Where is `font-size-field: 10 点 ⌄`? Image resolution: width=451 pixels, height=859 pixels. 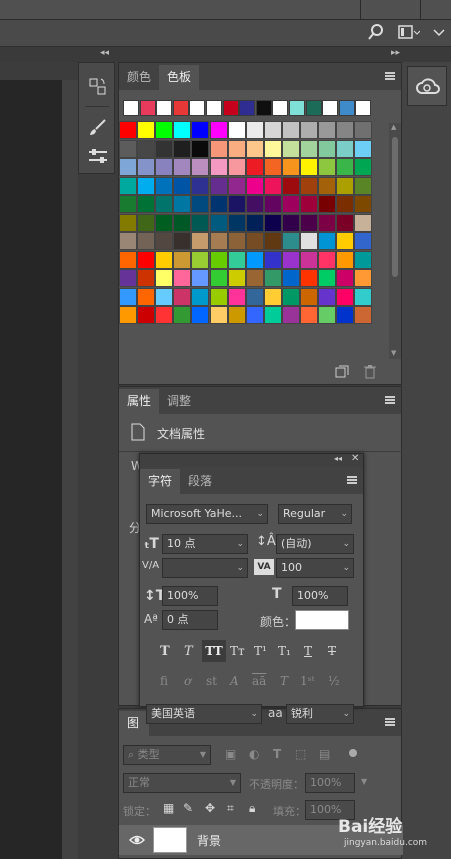 font-size-field: 10 点 ⌄ is located at coordinates (205, 544).